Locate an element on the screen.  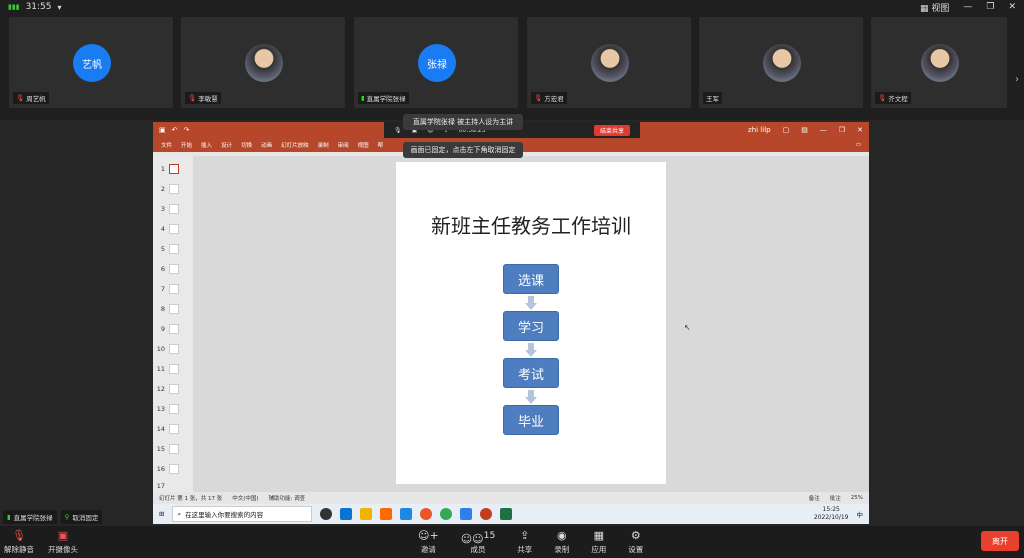
edge-icon is located at coordinates (346, 514).